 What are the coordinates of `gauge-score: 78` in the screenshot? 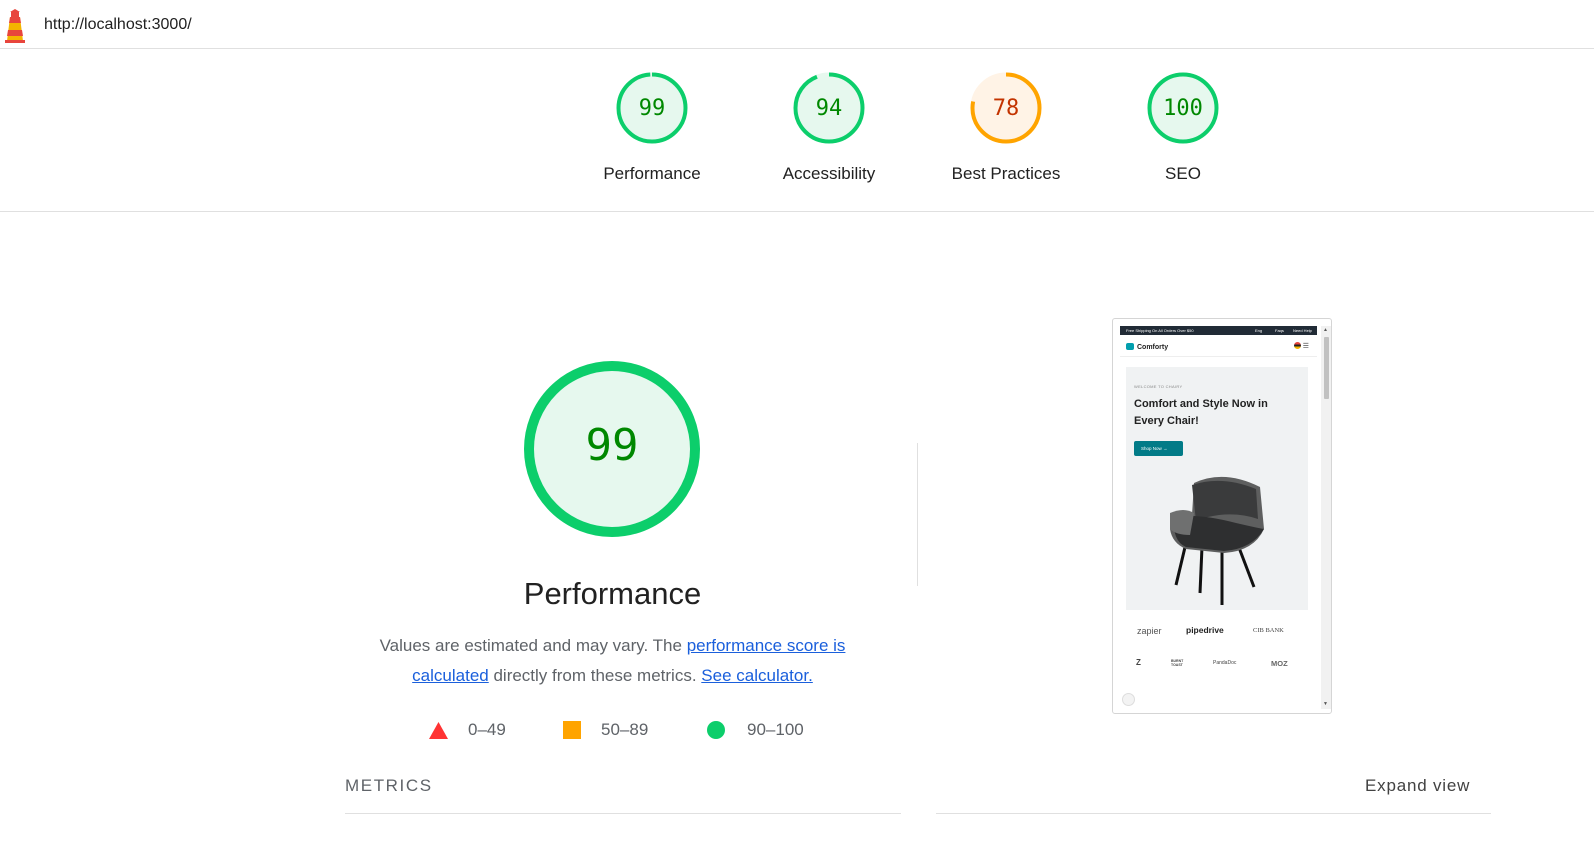 It's located at (1006, 108).